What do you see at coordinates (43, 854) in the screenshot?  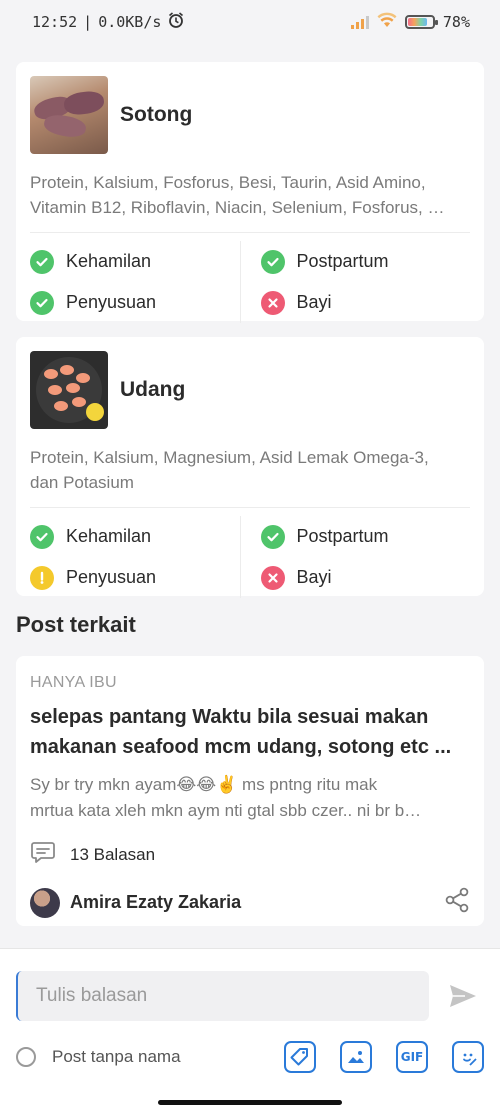 I see `comment-icon` at bounding box center [43, 854].